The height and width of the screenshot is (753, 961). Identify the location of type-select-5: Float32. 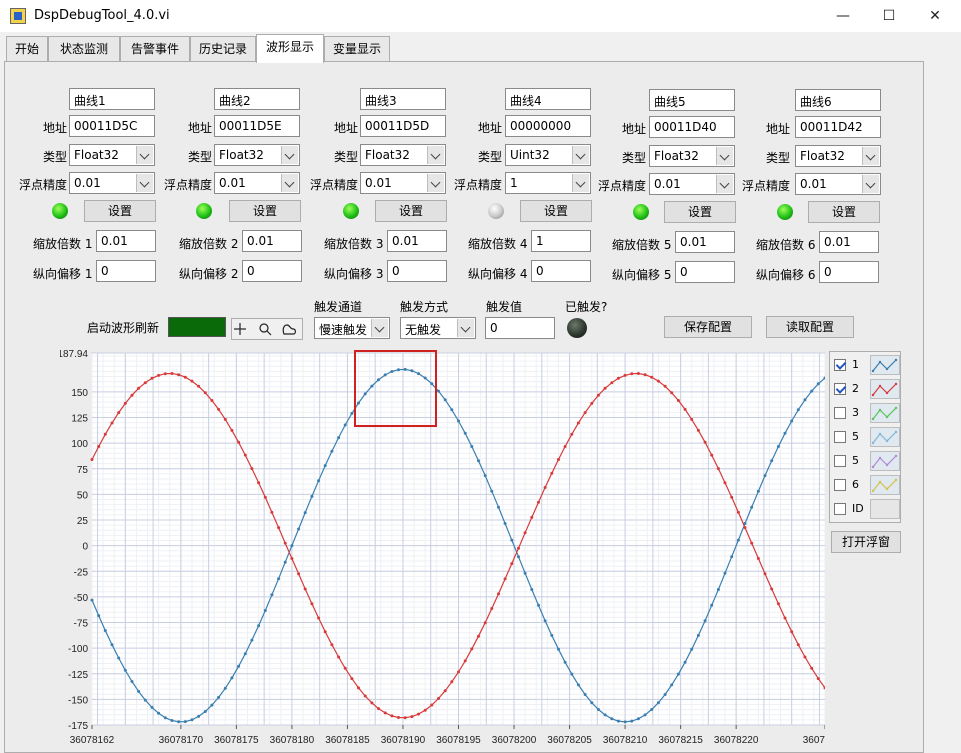
(692, 156).